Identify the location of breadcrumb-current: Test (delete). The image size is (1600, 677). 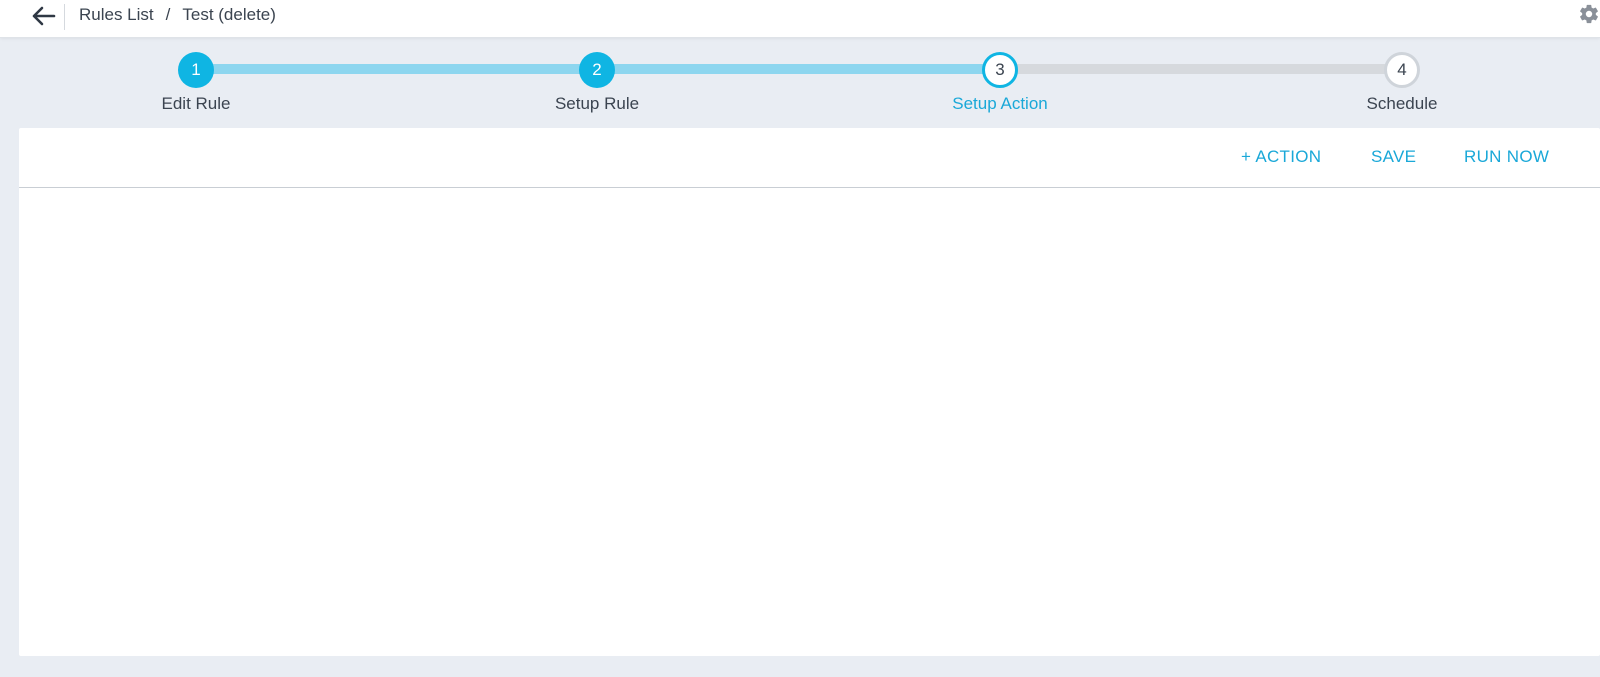
(229, 14).